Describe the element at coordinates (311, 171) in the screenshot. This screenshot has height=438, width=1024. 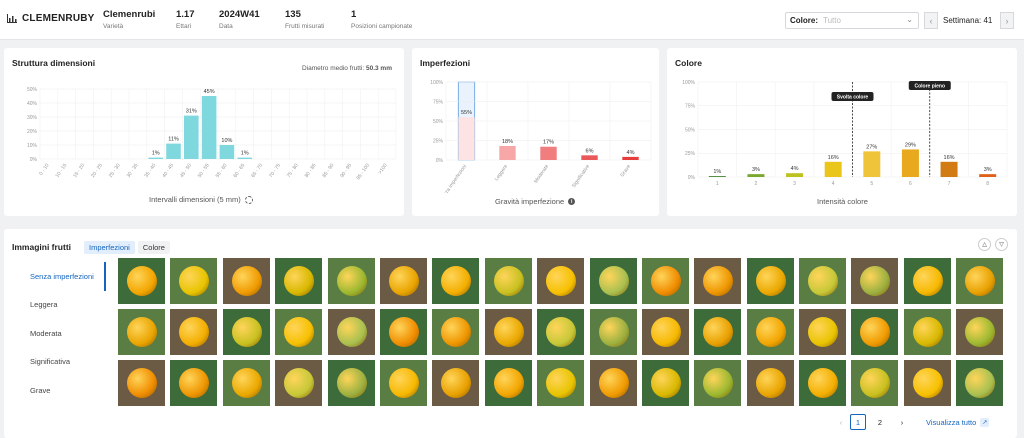
I see `size-x-tick-label: 80 - 85` at that location.